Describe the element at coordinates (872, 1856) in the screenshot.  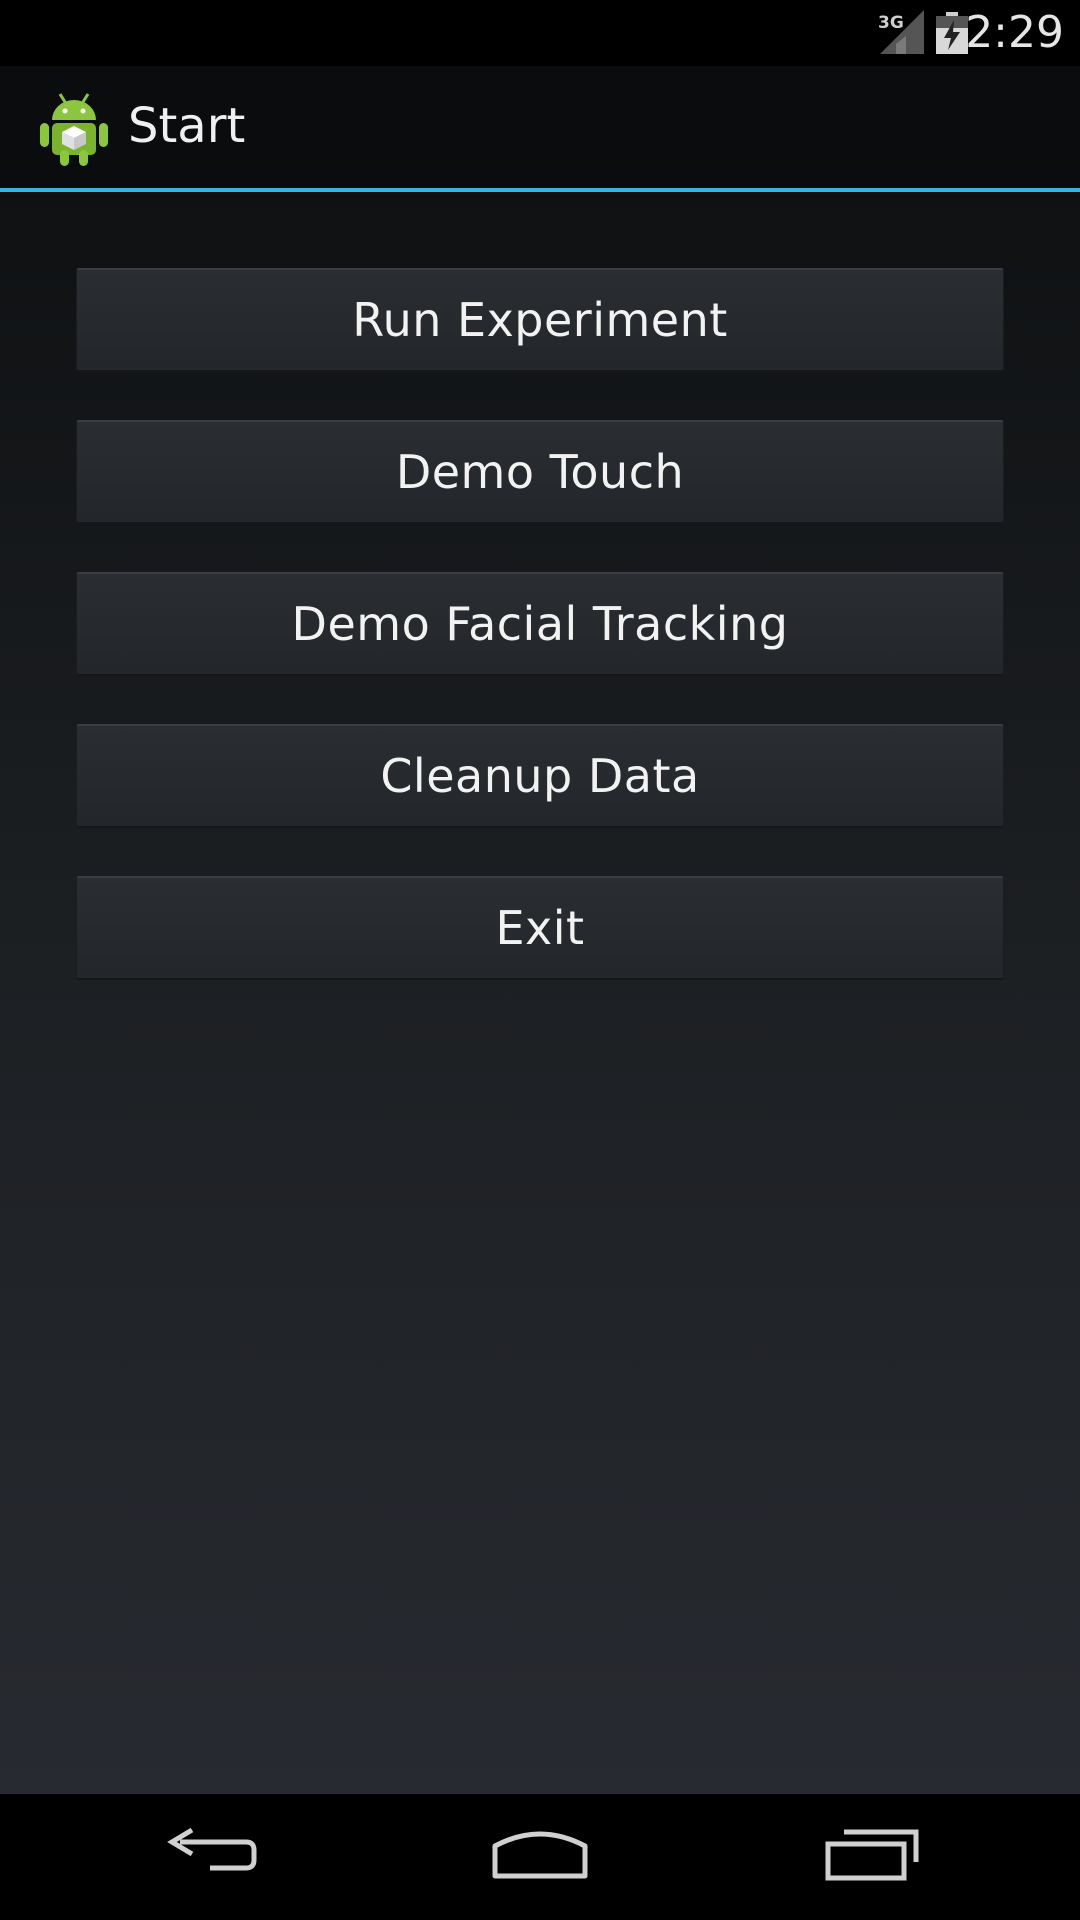
I see `recent-apps-icon` at that location.